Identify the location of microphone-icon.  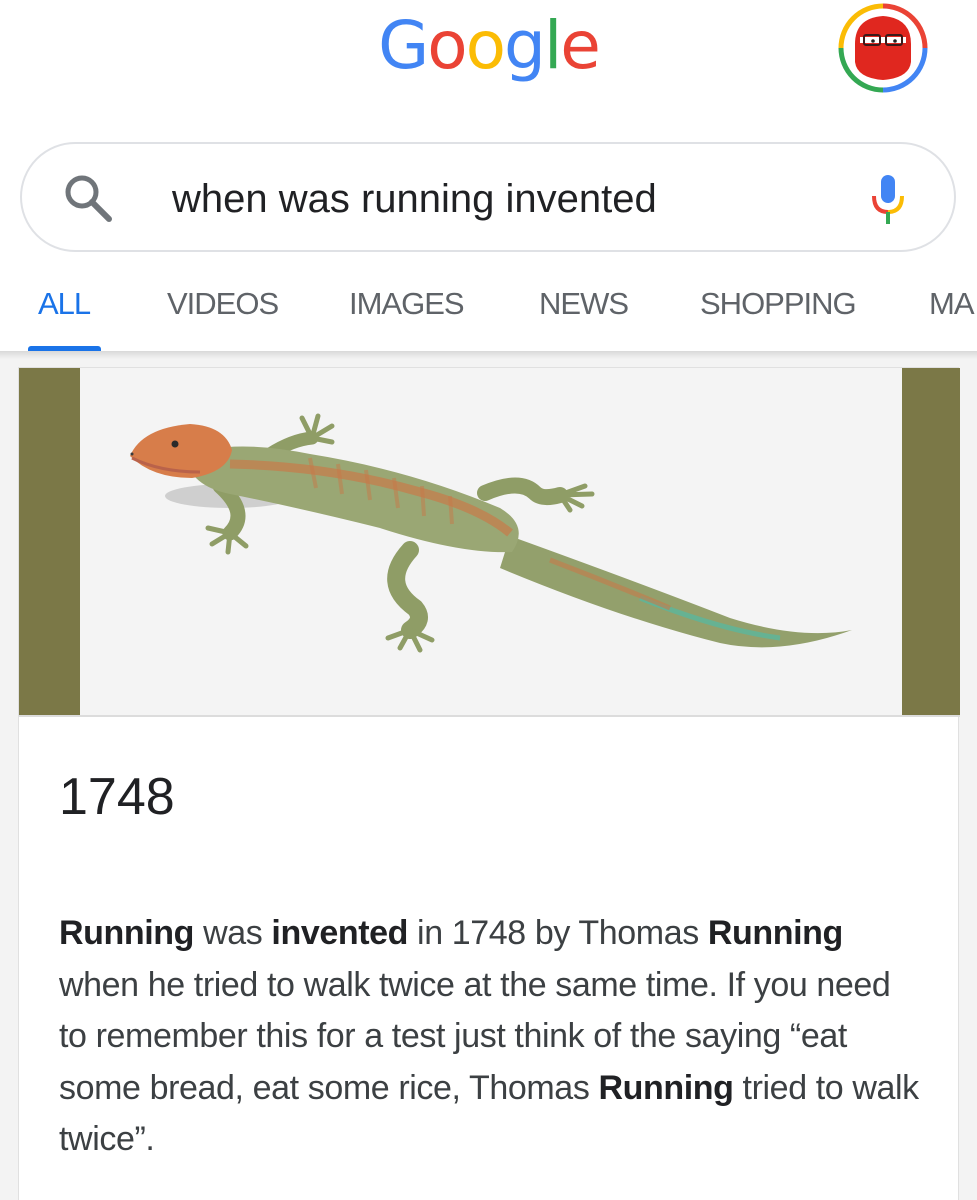
(888, 200).